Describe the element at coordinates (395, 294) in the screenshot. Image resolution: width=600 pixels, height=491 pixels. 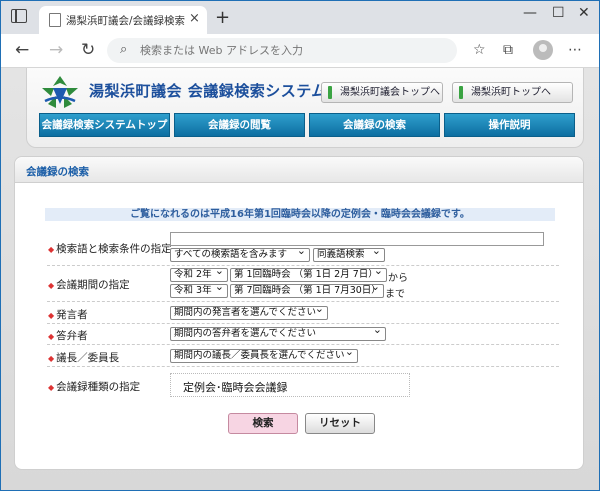
I see `to-suffix: まで` at that location.